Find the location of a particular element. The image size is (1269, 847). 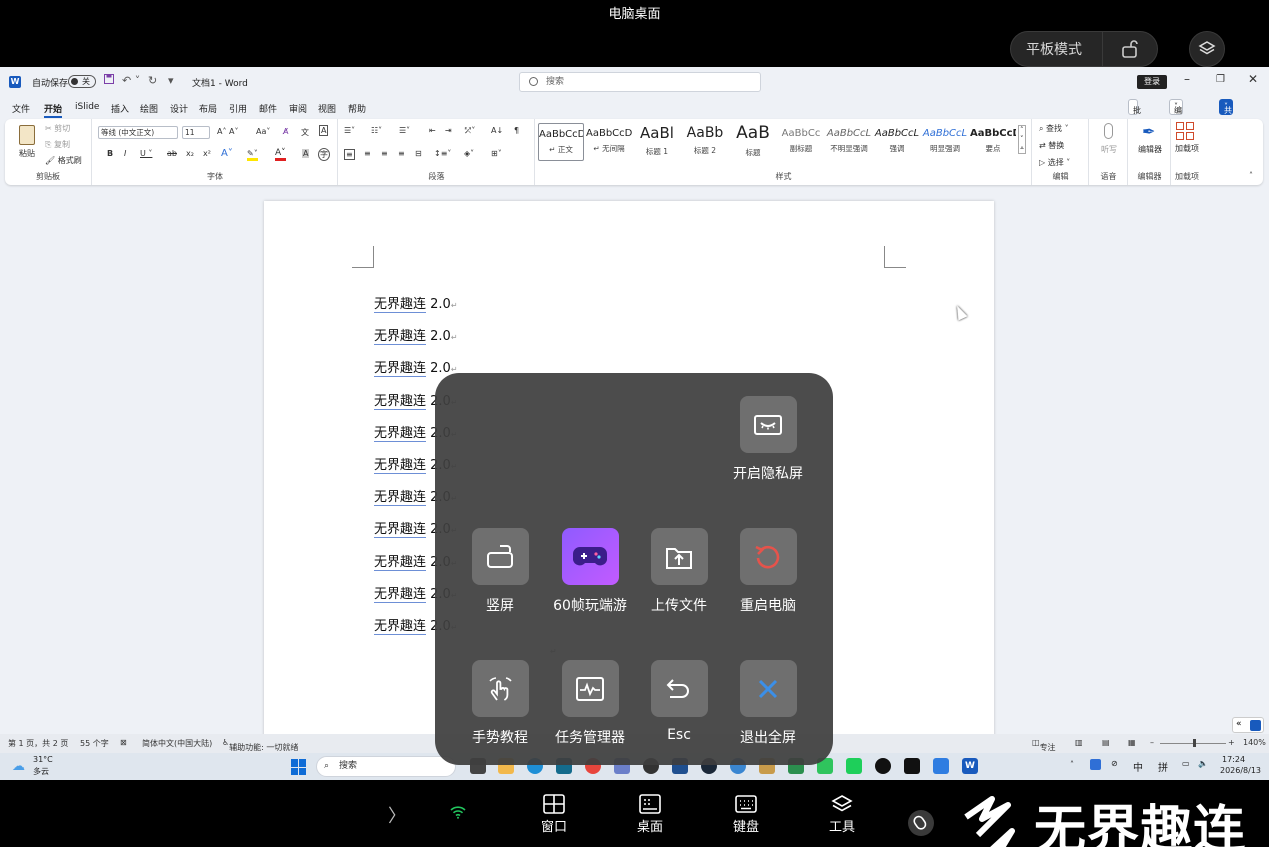

style-normal: AaBbCcD ↵ 正文 is located at coordinates (561, 142).